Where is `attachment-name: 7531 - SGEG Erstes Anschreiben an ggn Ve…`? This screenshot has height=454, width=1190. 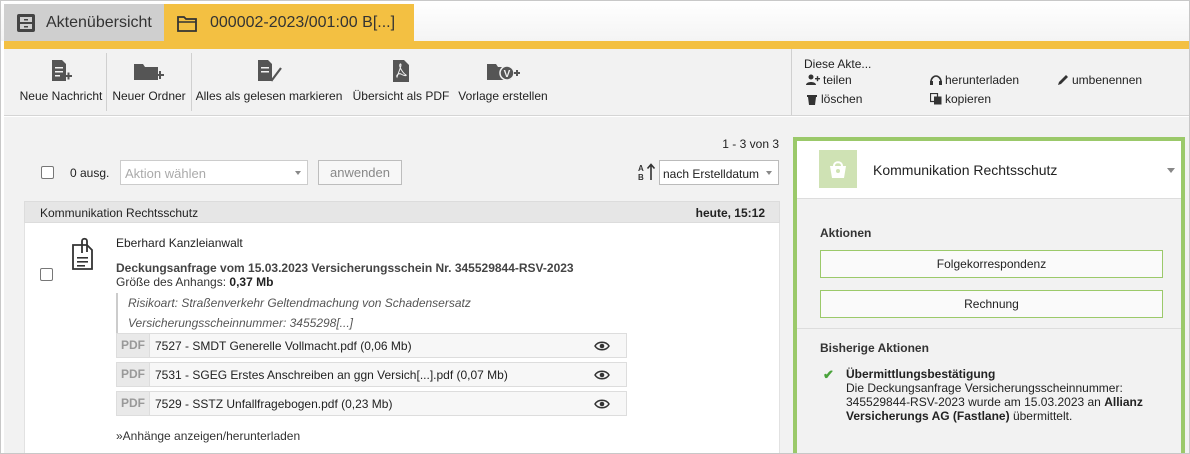
attachment-name: 7531 - SGEG Erstes Anschreiben an ggn Ve… is located at coordinates (331, 375).